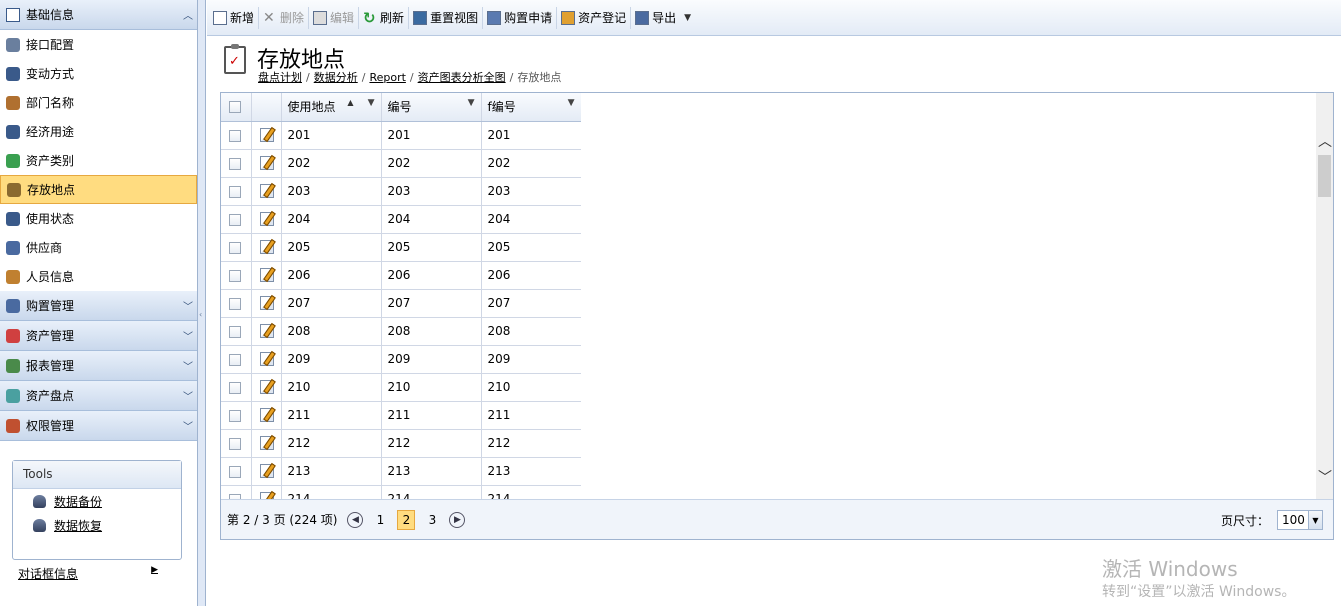 The image size is (1341, 606). Describe the element at coordinates (98, 73) in the screenshot. I see `sidebar-item-change-mode: 变动方式` at that location.